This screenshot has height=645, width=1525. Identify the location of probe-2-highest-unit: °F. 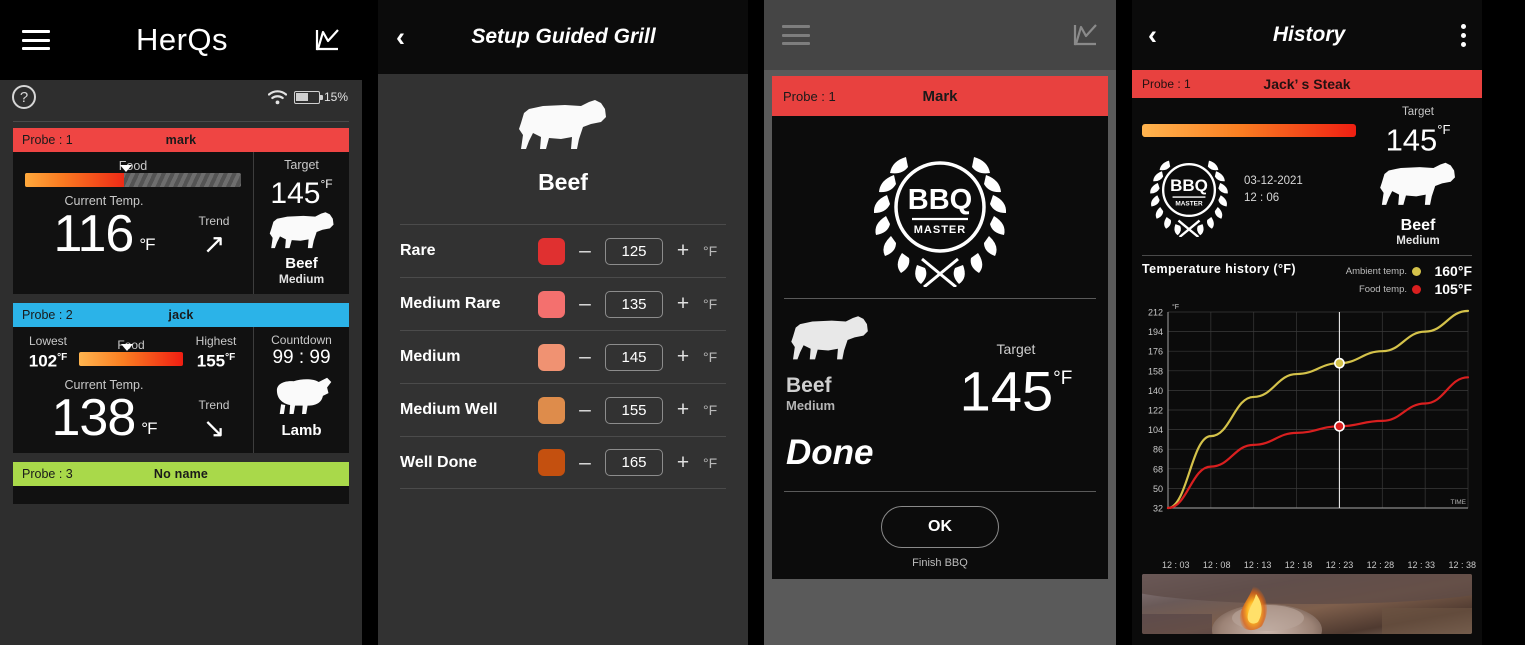
(230, 357).